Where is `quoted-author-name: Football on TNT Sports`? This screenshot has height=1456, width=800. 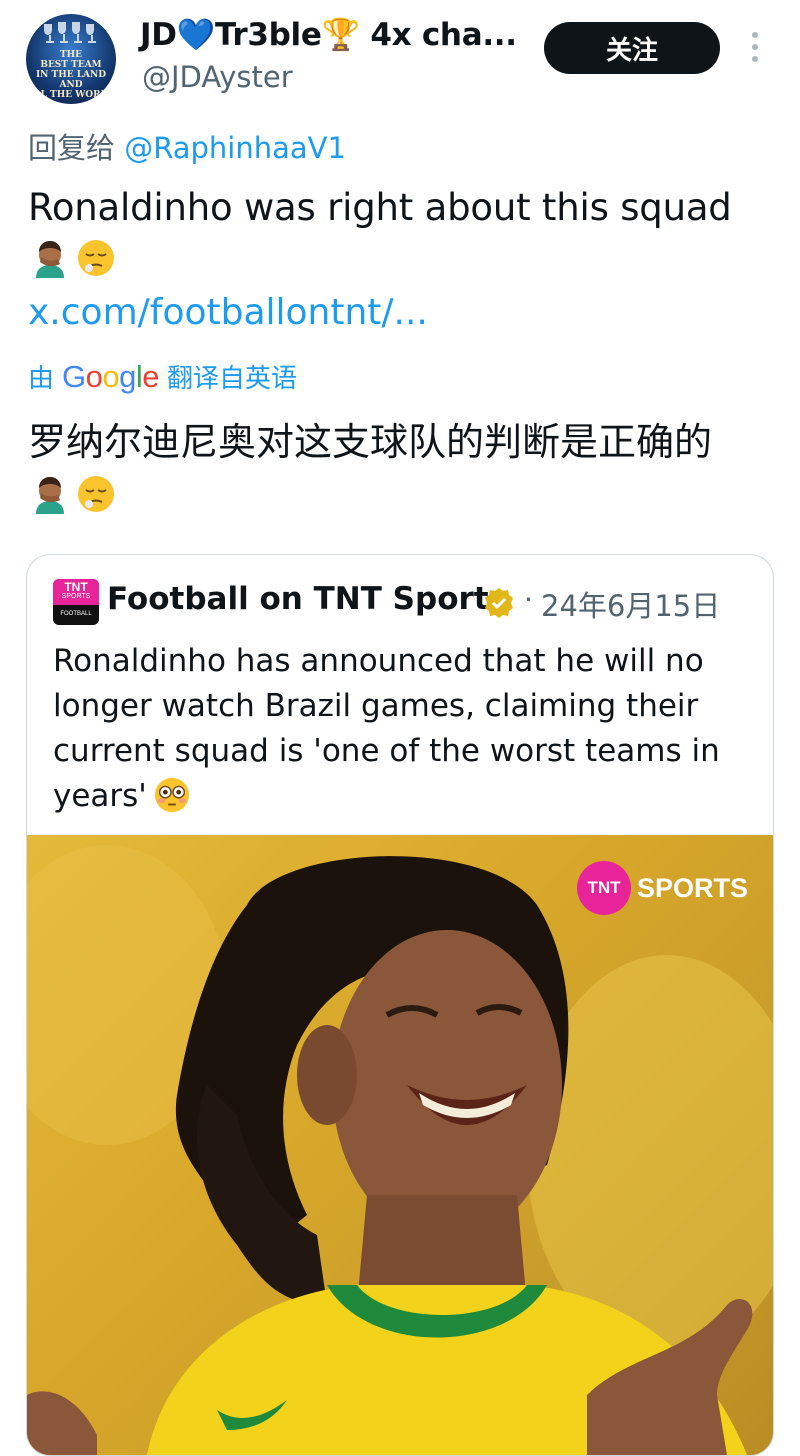
quoted-author-name: Football on TNT Sports is located at coordinates (307, 599).